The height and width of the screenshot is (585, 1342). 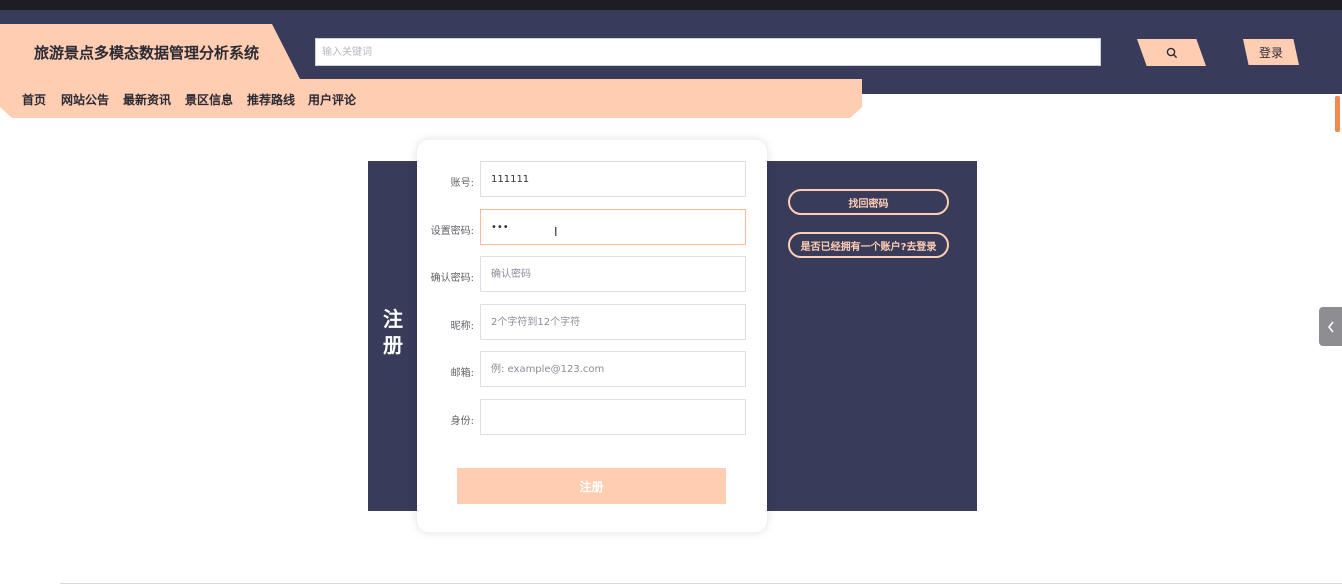 What do you see at coordinates (613, 179) in the screenshot?
I see `account-input` at bounding box center [613, 179].